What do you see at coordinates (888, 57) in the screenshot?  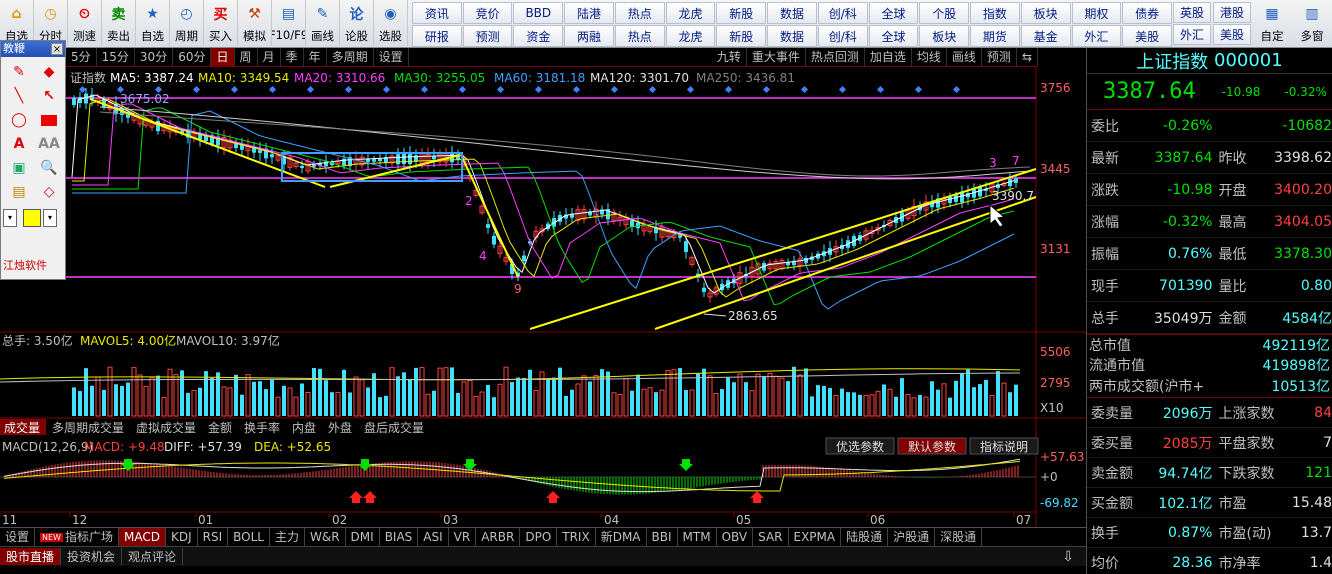 I see `chart-action-link: 加自选` at bounding box center [888, 57].